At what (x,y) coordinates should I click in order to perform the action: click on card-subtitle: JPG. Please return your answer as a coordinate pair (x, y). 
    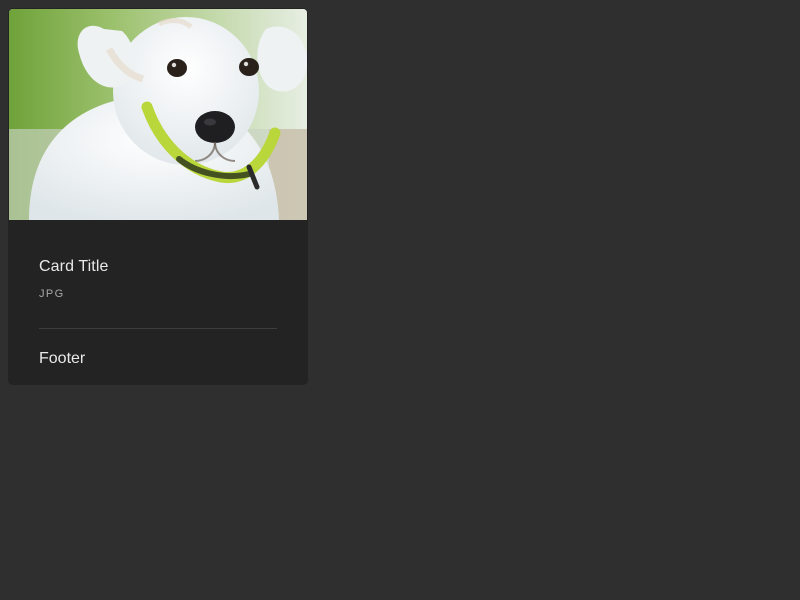
    Looking at the image, I should click on (52, 294).